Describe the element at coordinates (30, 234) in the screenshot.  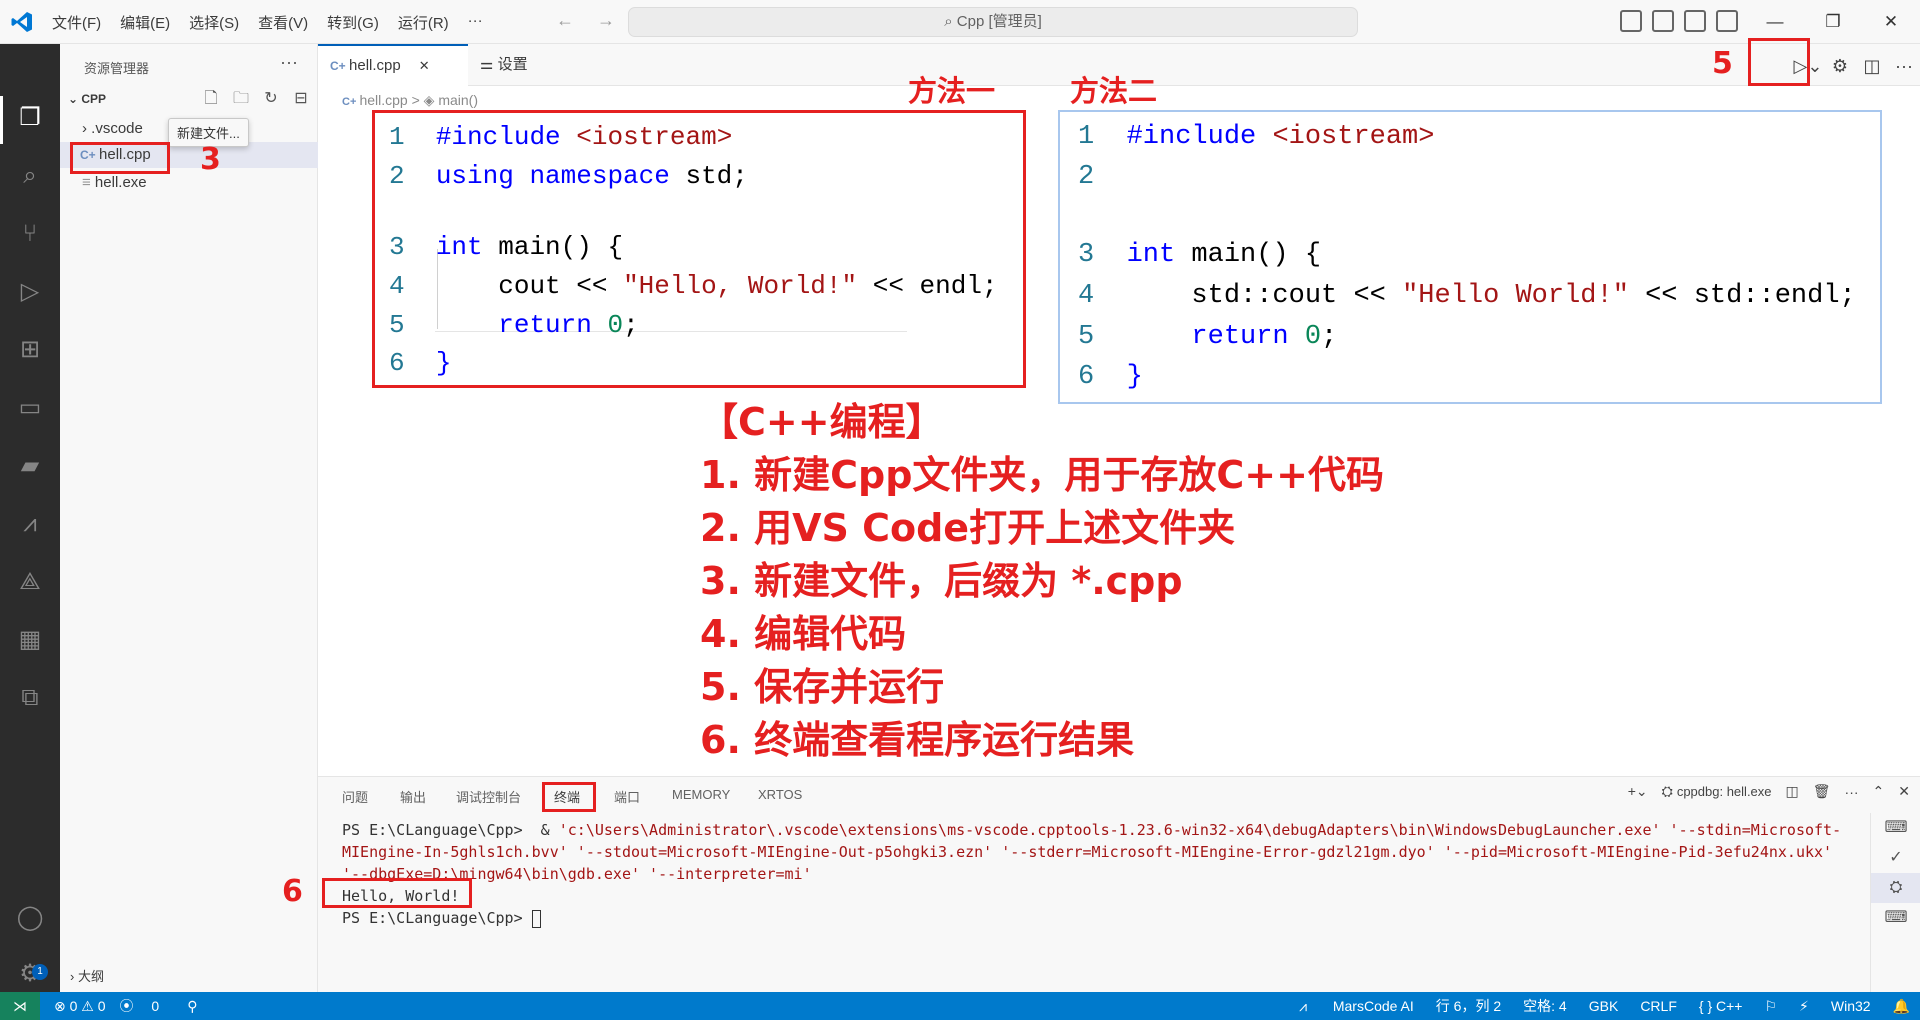
I see `source-control-icon: ⑂` at that location.